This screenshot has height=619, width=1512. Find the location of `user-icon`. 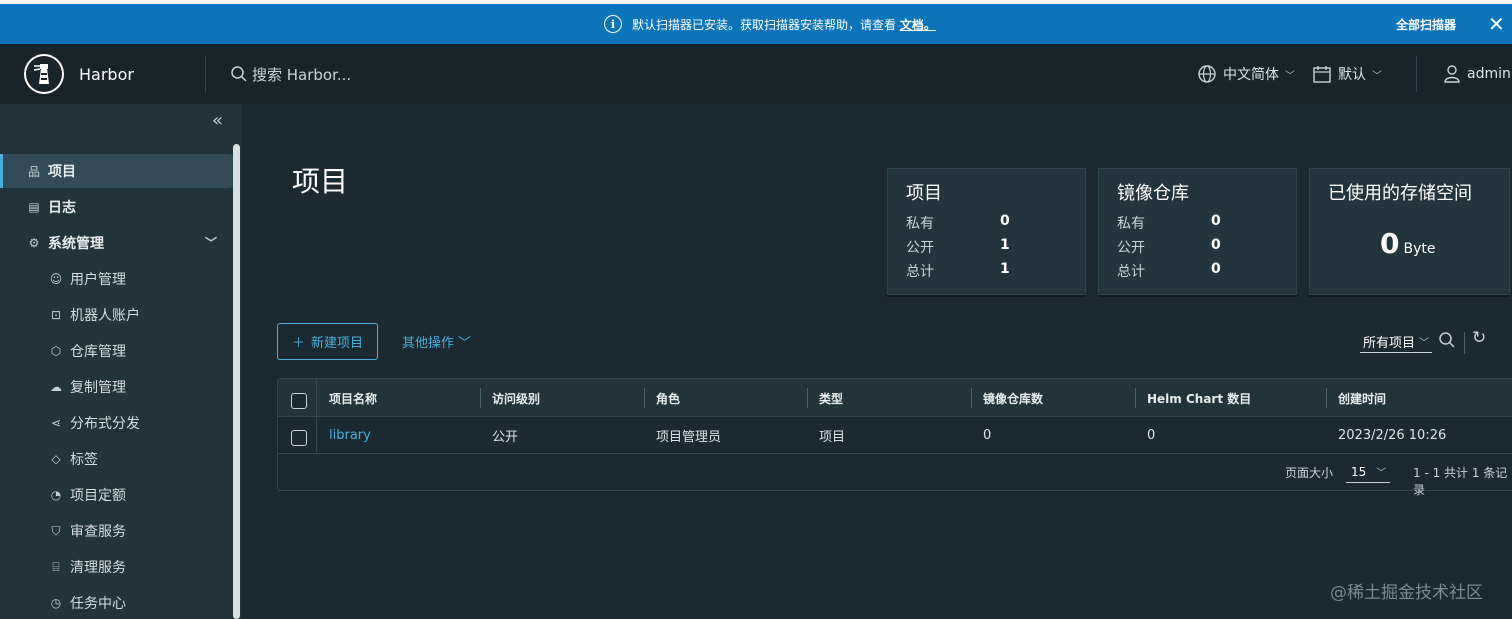

user-icon is located at coordinates (1452, 74).